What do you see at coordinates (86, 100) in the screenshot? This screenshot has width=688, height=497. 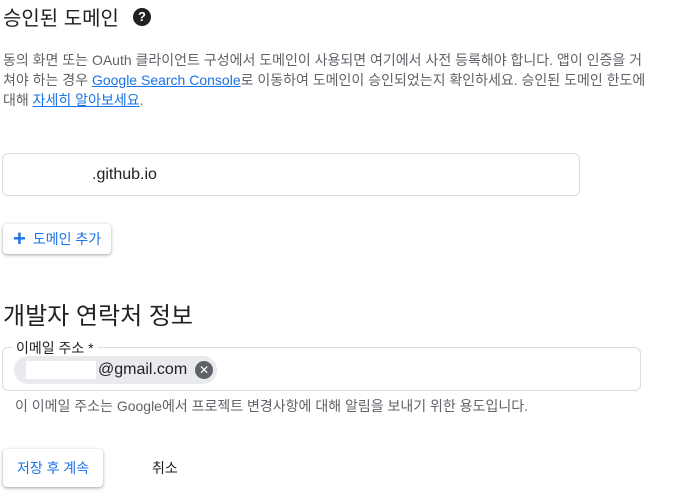 I see `learn-more-link: 자세히 알아보세요` at bounding box center [86, 100].